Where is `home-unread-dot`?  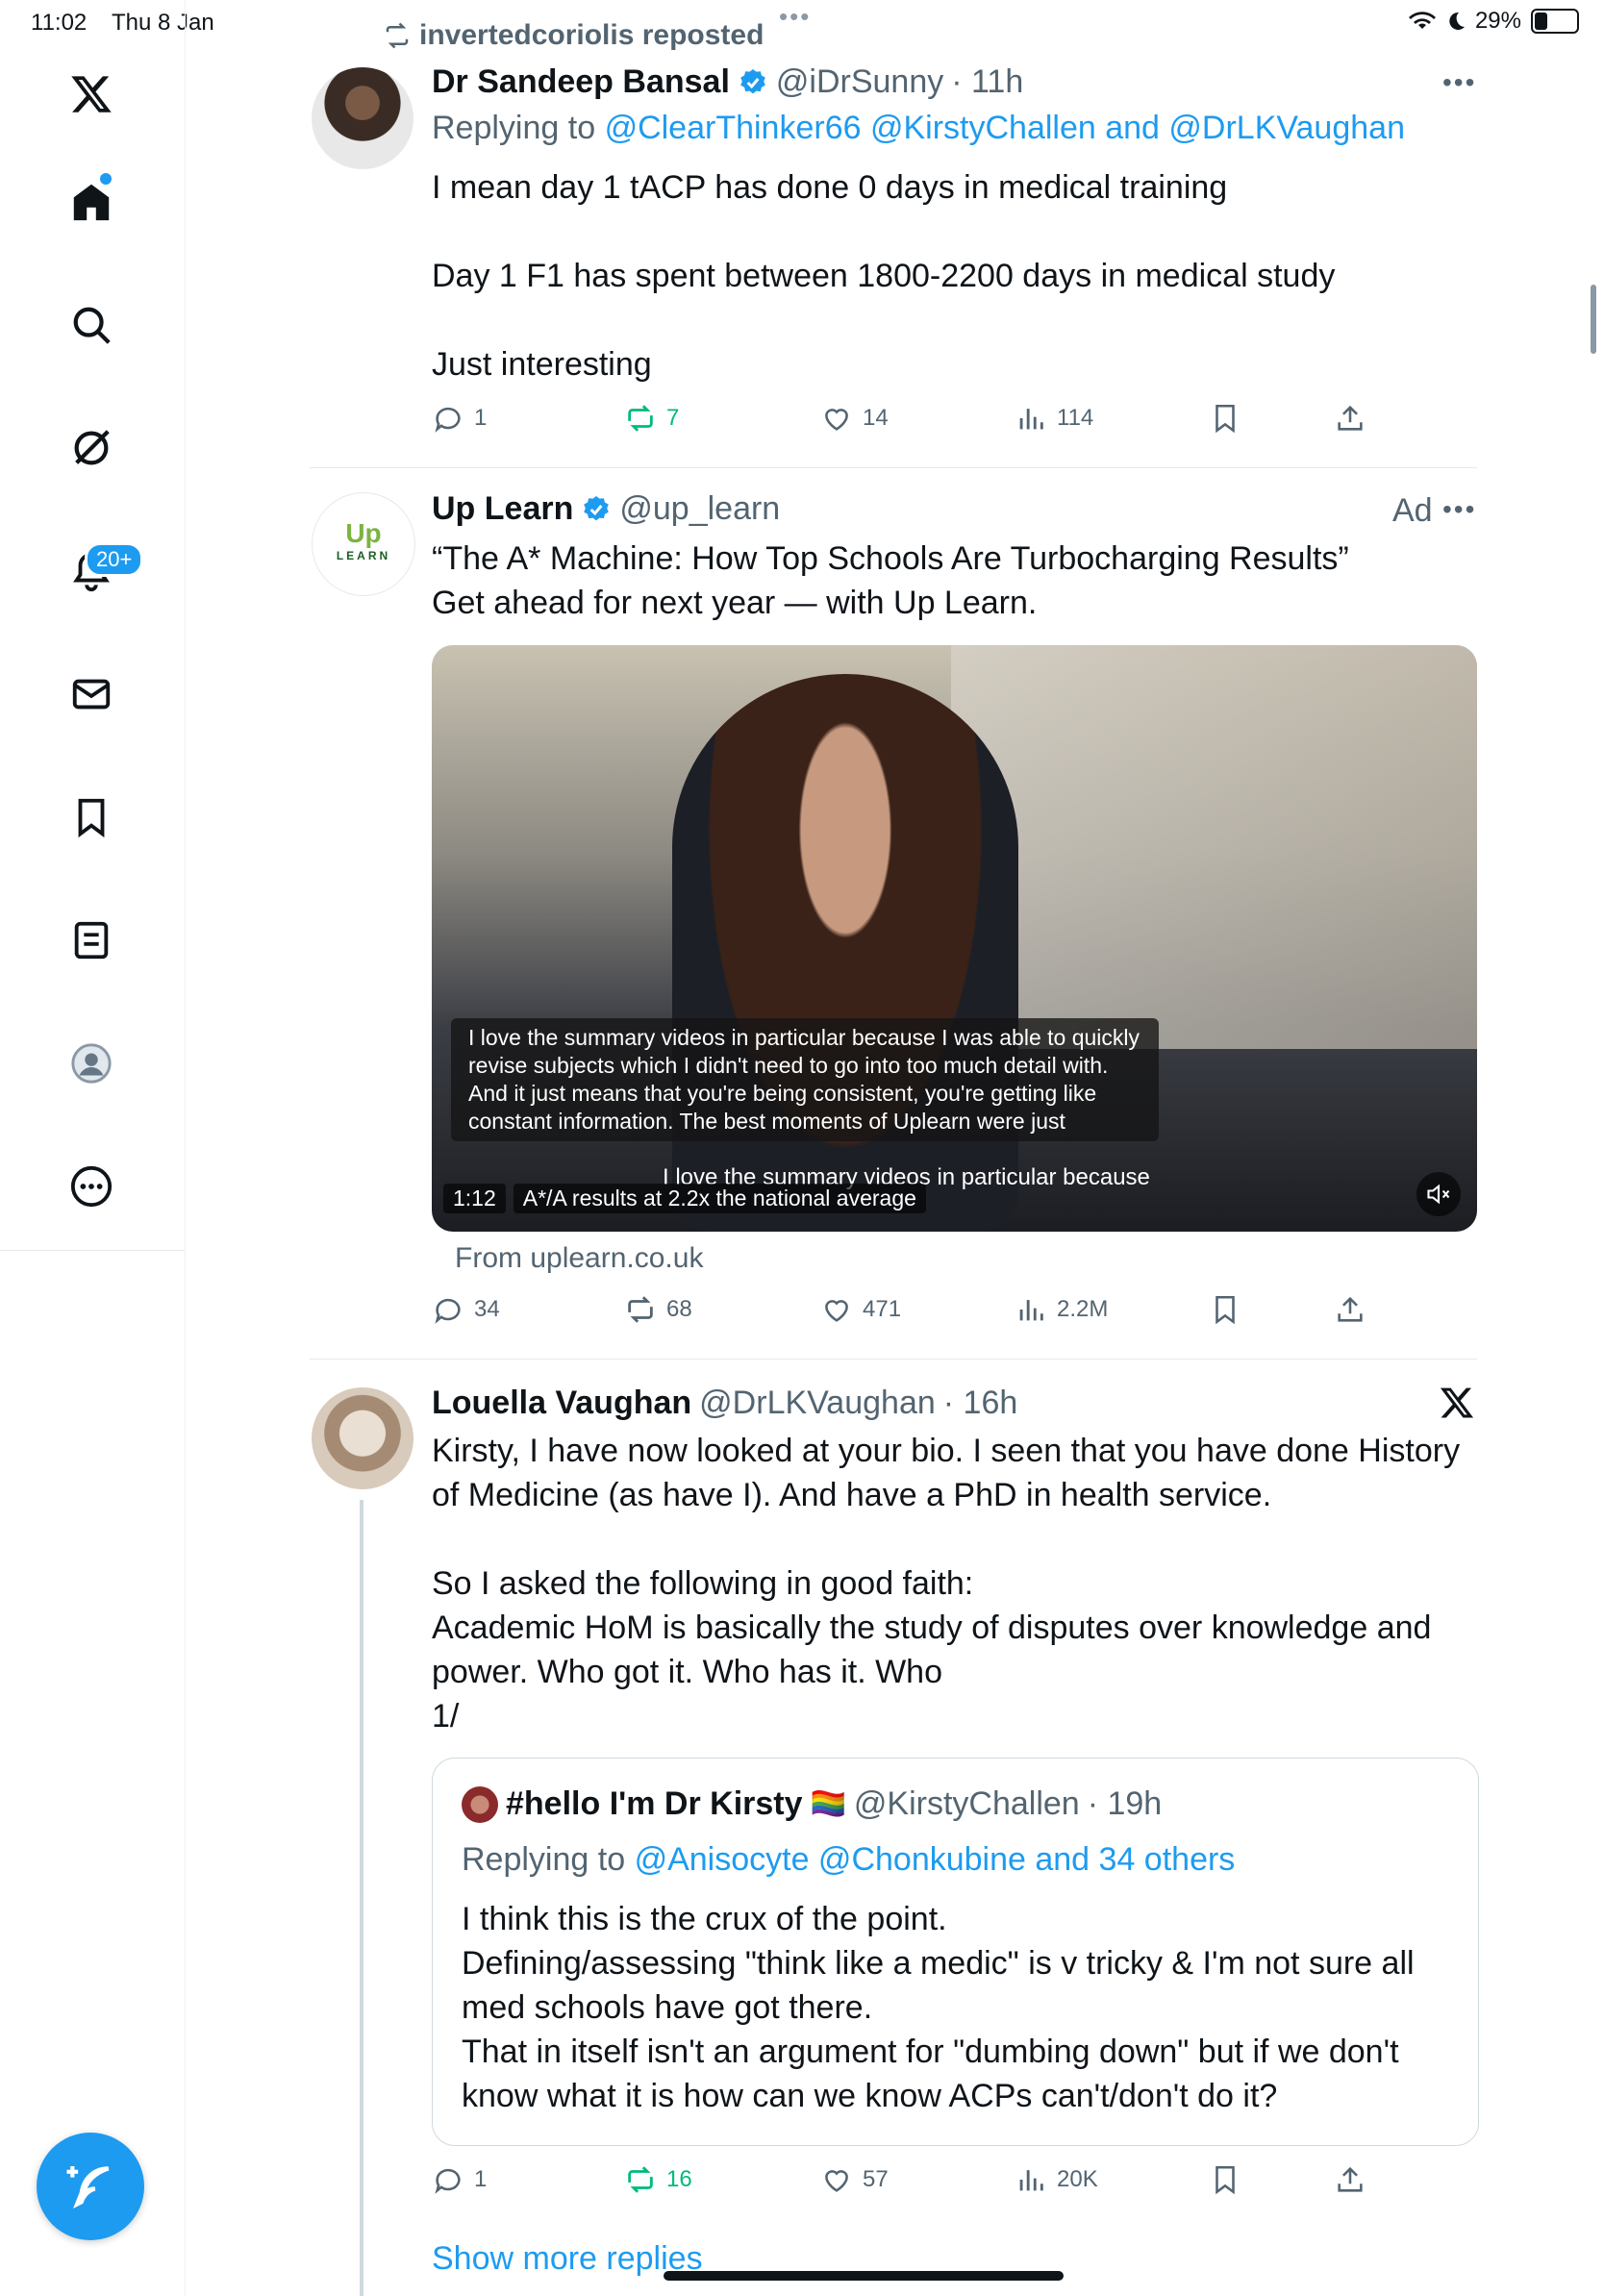
home-unread-dot is located at coordinates (106, 179).